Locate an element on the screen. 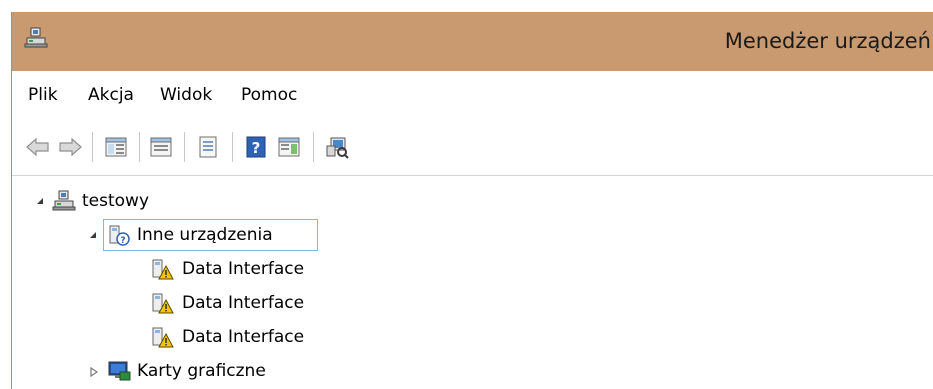 The width and height of the screenshot is (933, 389). tree-node-label: Inne urządzenia is located at coordinates (205, 235).